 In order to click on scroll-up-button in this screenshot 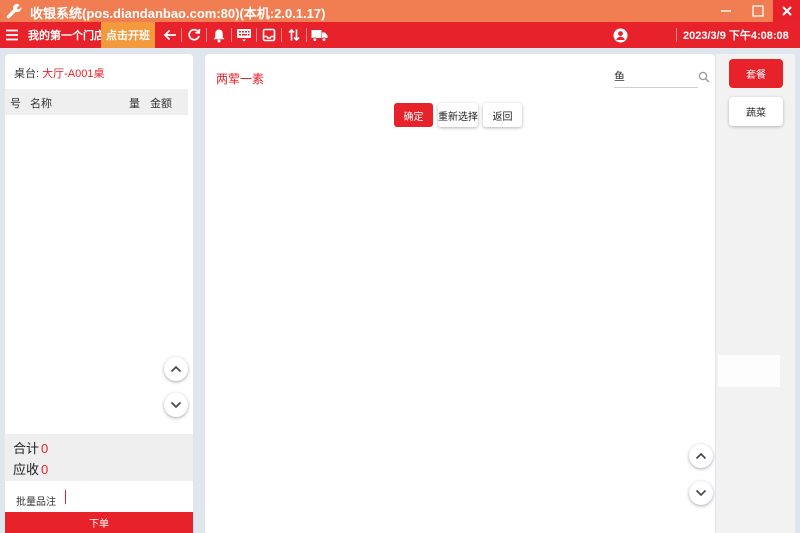, I will do `click(176, 369)`.